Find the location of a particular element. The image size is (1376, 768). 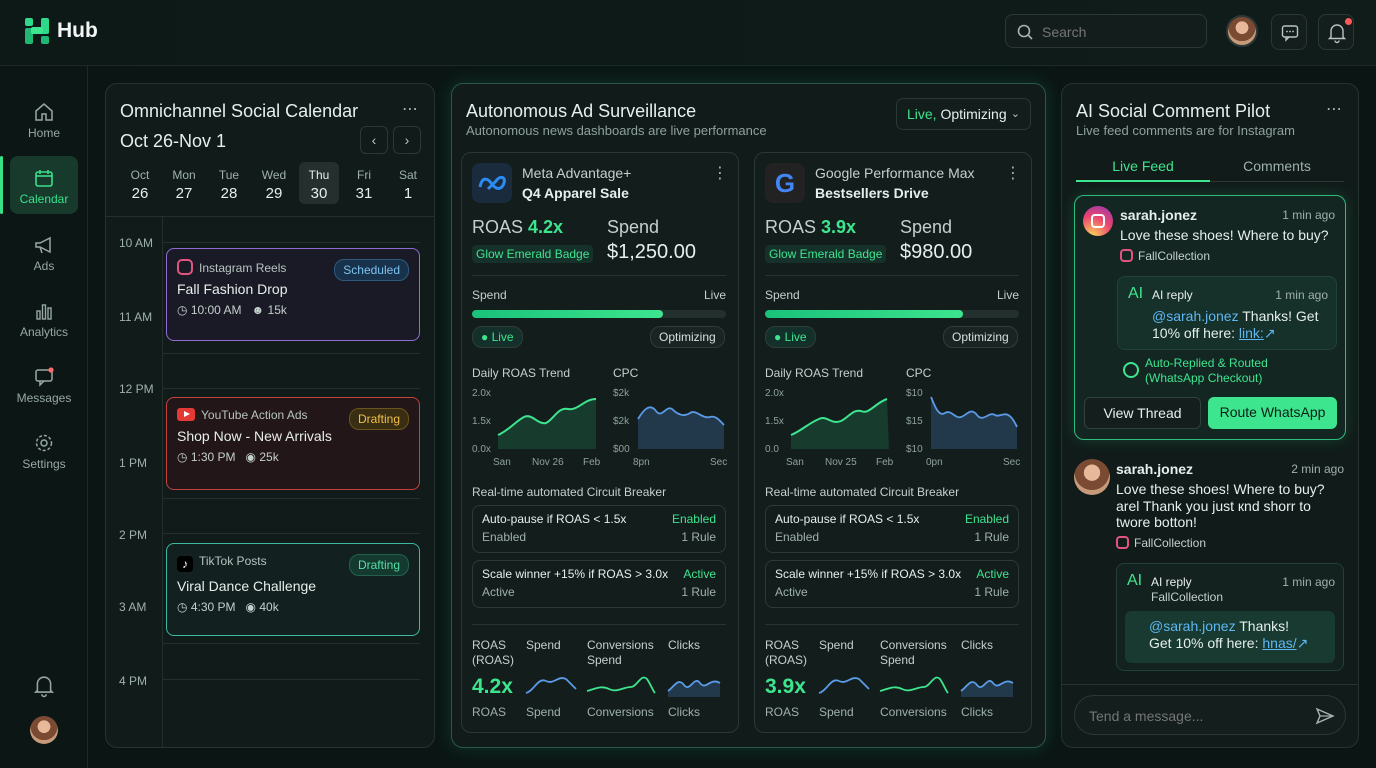

message-composer is located at coordinates (1210, 715).